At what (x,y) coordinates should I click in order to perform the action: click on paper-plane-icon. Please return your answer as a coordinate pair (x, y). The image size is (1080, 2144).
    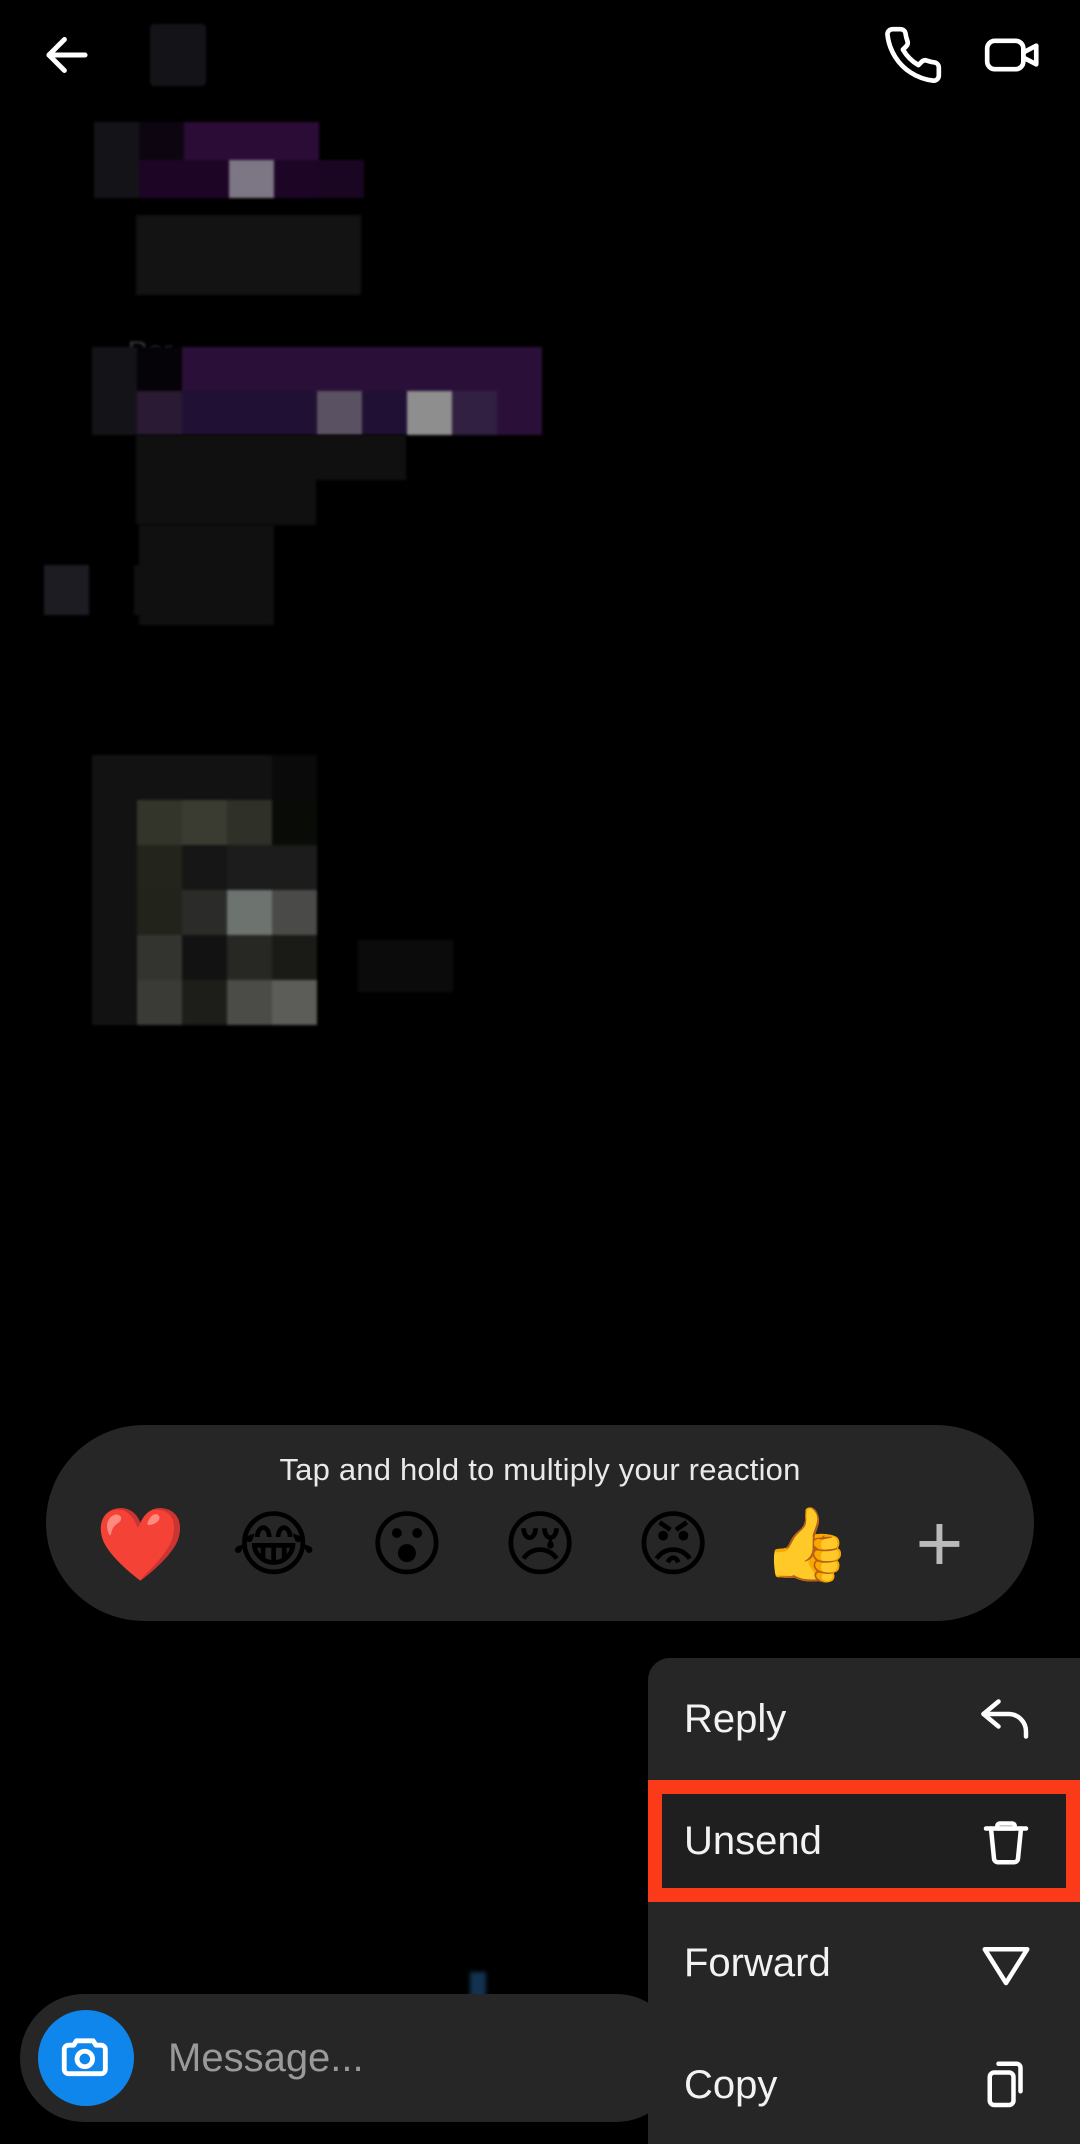
    Looking at the image, I should click on (1006, 1966).